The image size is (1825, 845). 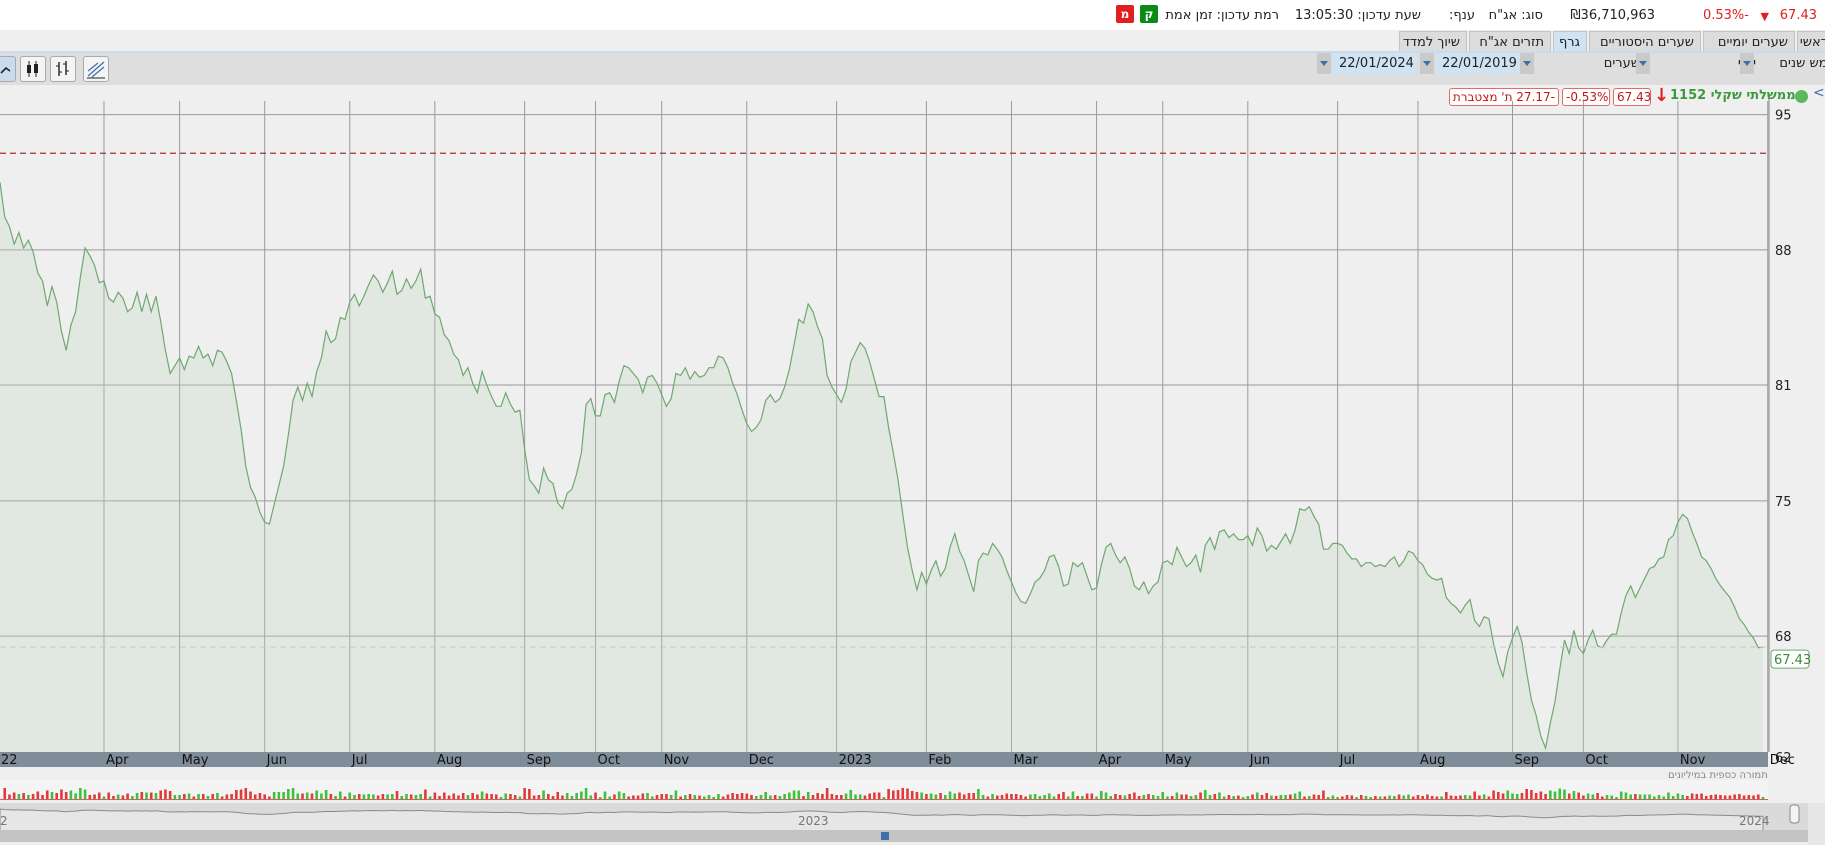 What do you see at coordinates (1794, 814) in the screenshot?
I see `navigator-handle` at bounding box center [1794, 814].